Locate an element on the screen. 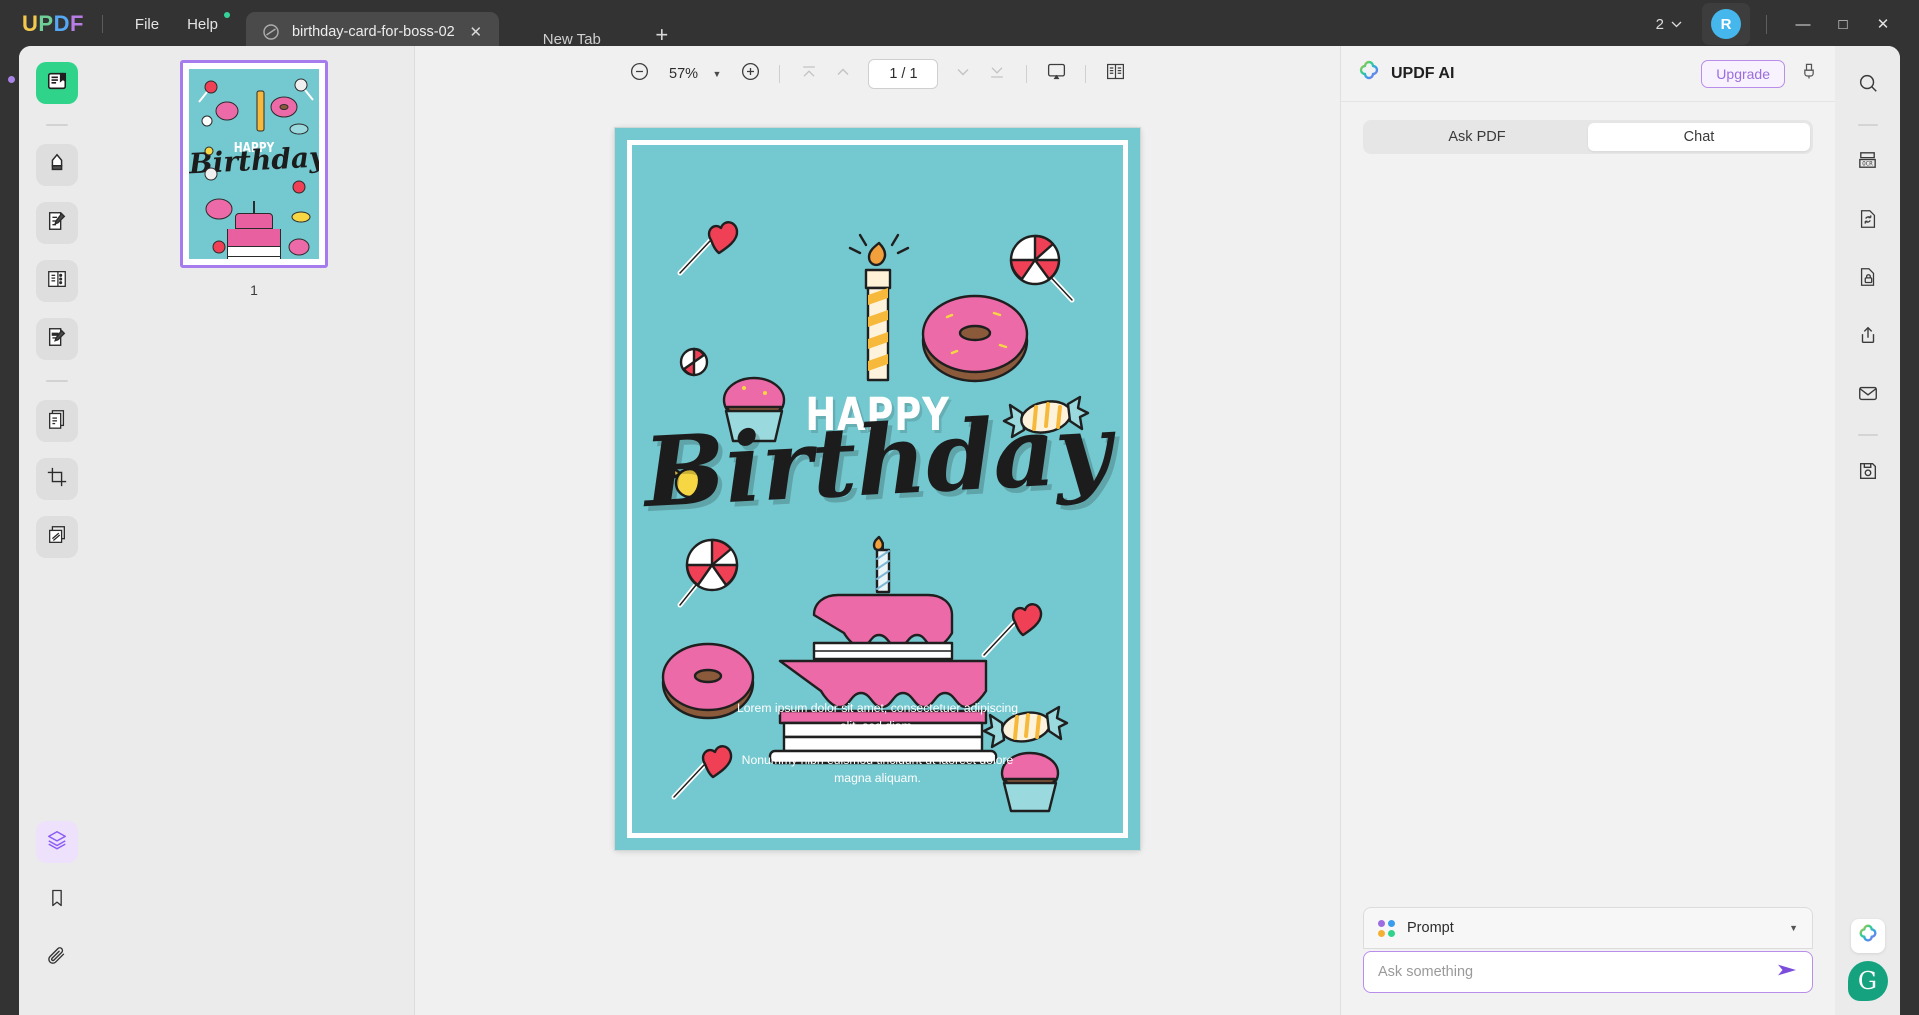  close-button: ✕ is located at coordinates (1883, 24).